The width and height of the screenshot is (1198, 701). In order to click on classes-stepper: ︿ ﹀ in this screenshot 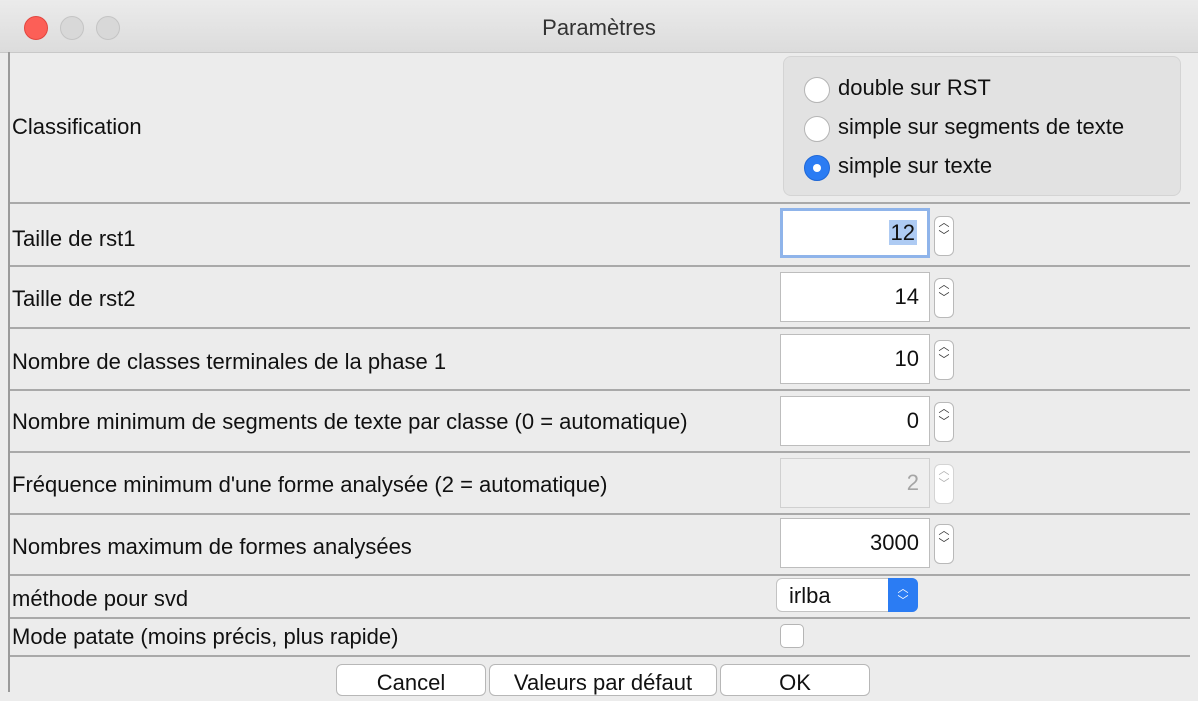, I will do `click(944, 360)`.